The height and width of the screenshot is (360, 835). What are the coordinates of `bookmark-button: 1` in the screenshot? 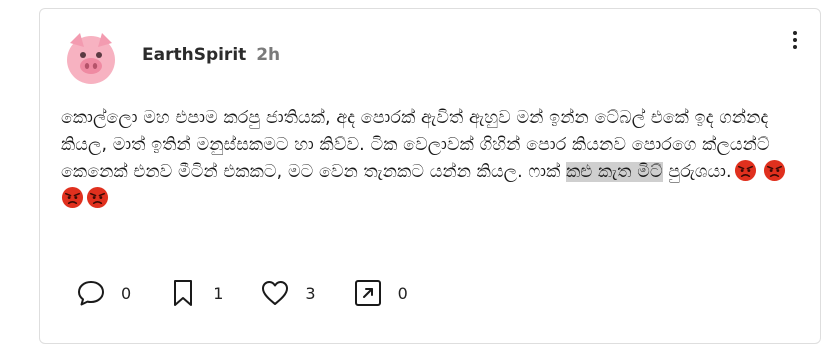 It's located at (195, 293).